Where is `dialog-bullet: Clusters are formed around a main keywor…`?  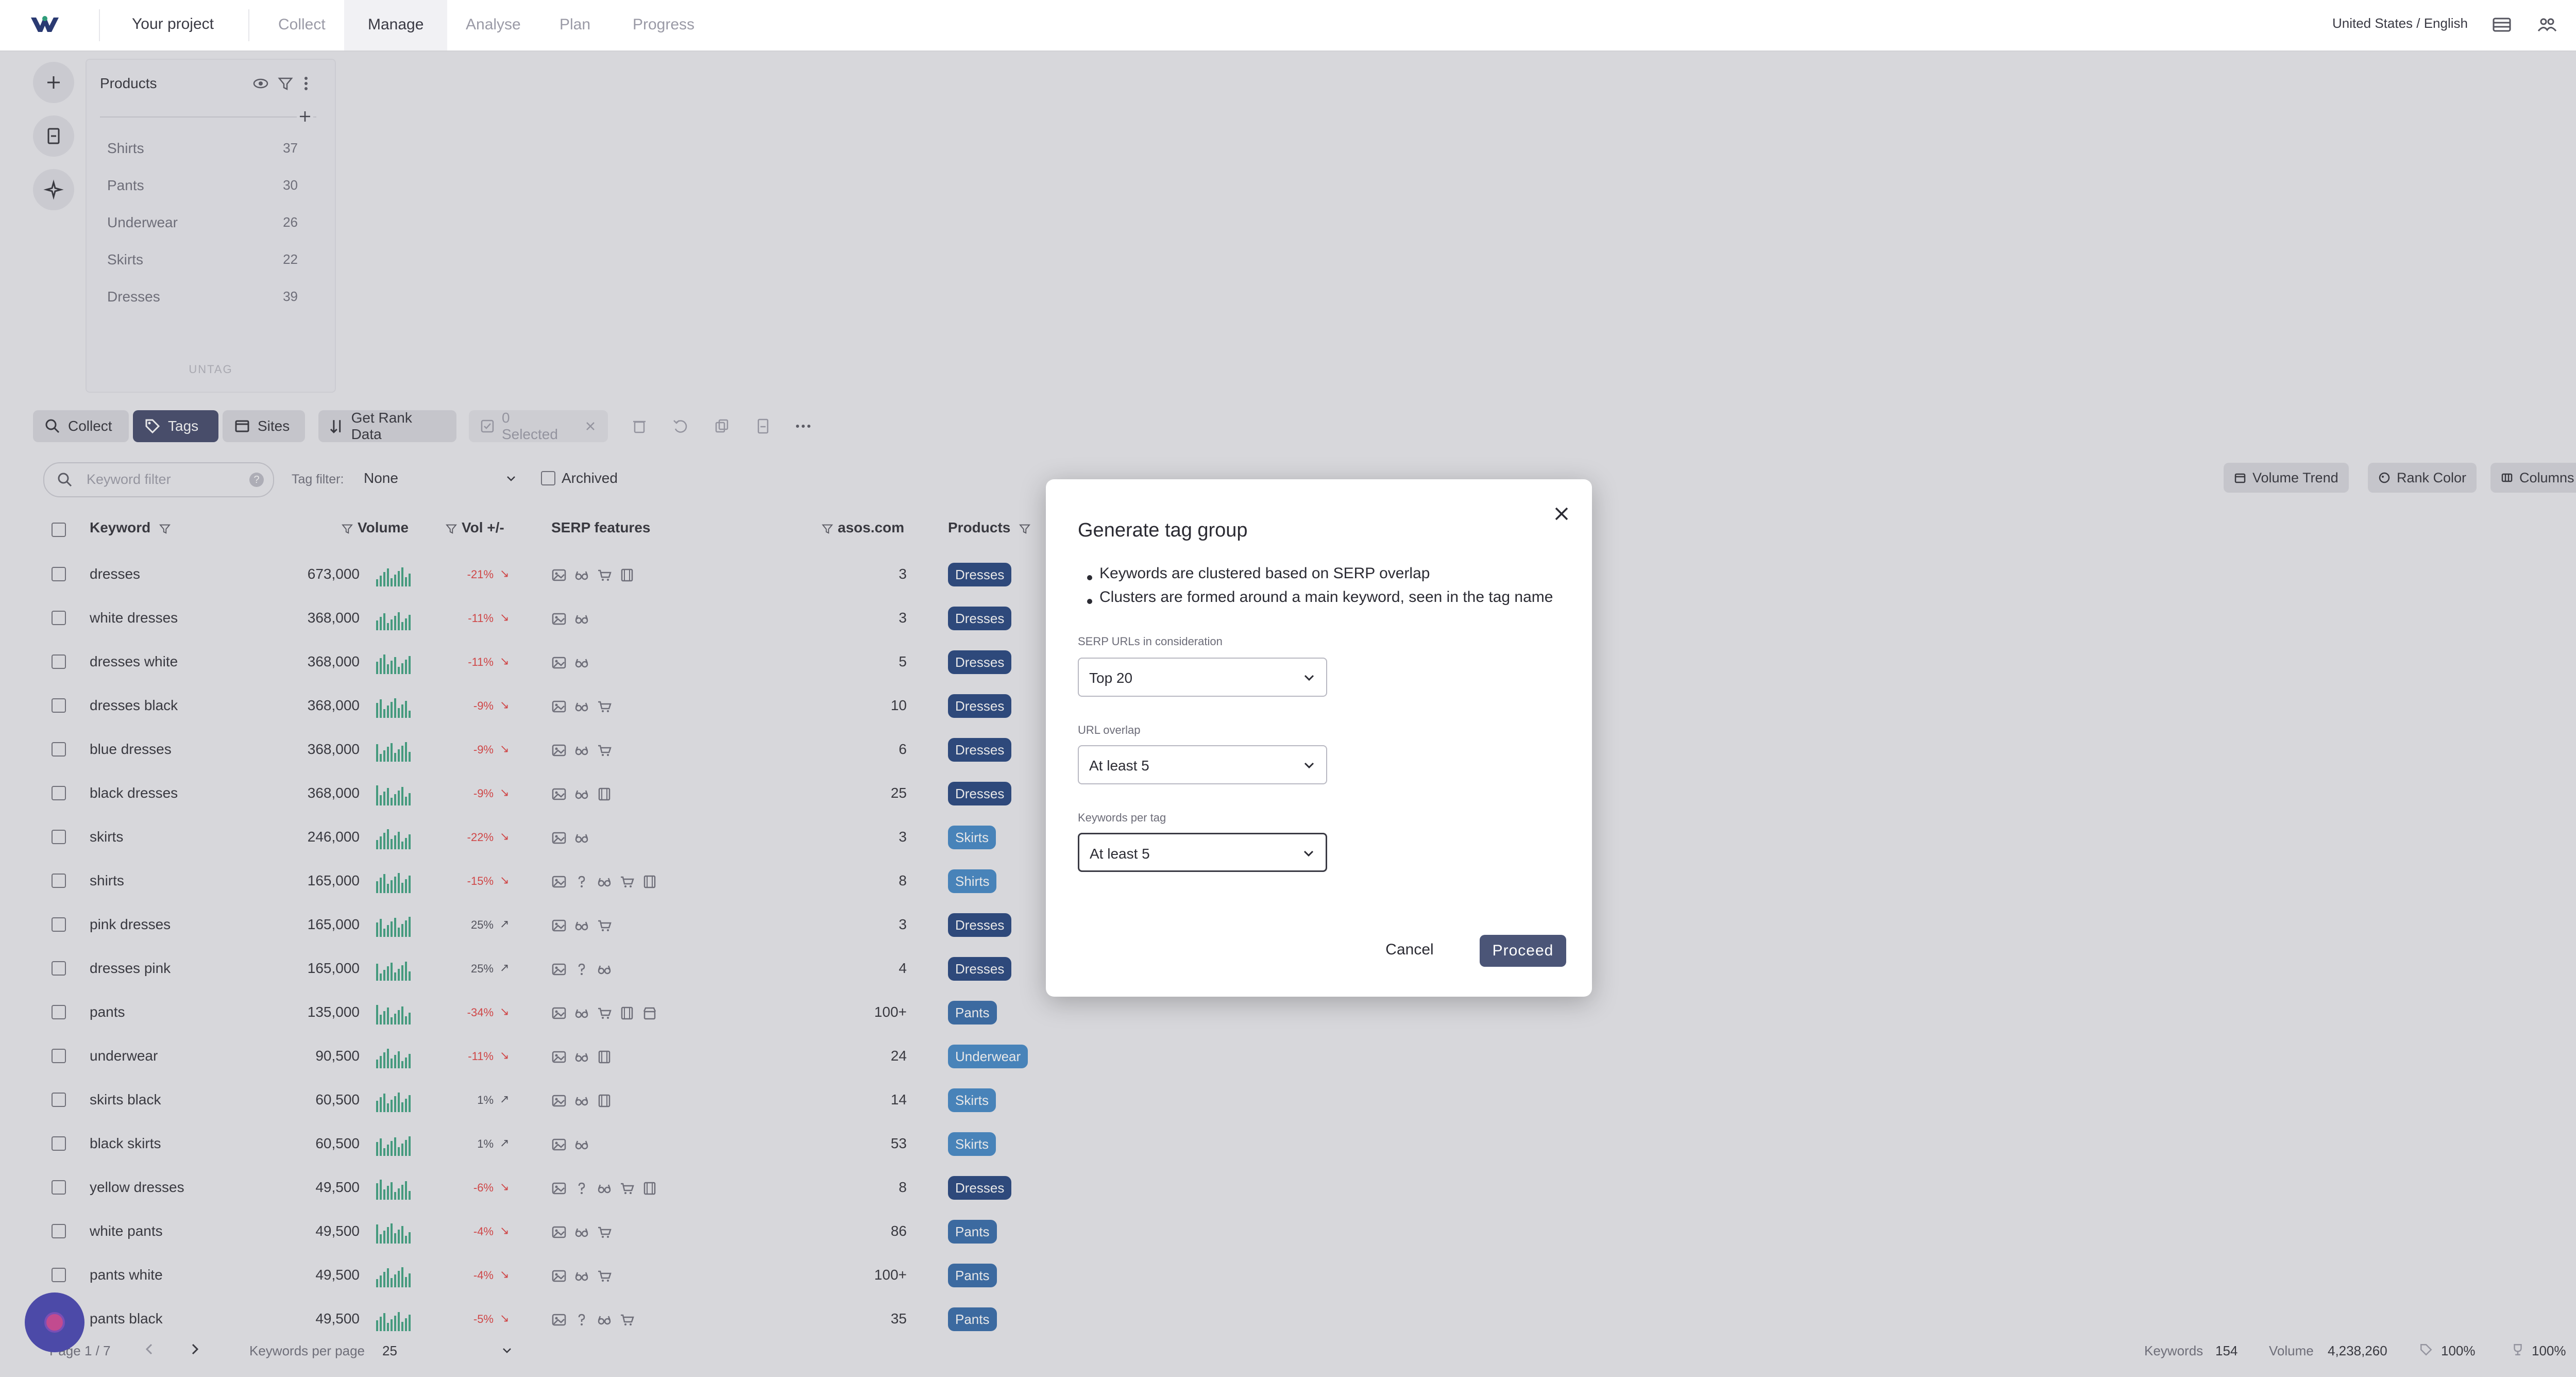
dialog-bullet: Clusters are formed around a main keywor… is located at coordinates (1326, 597).